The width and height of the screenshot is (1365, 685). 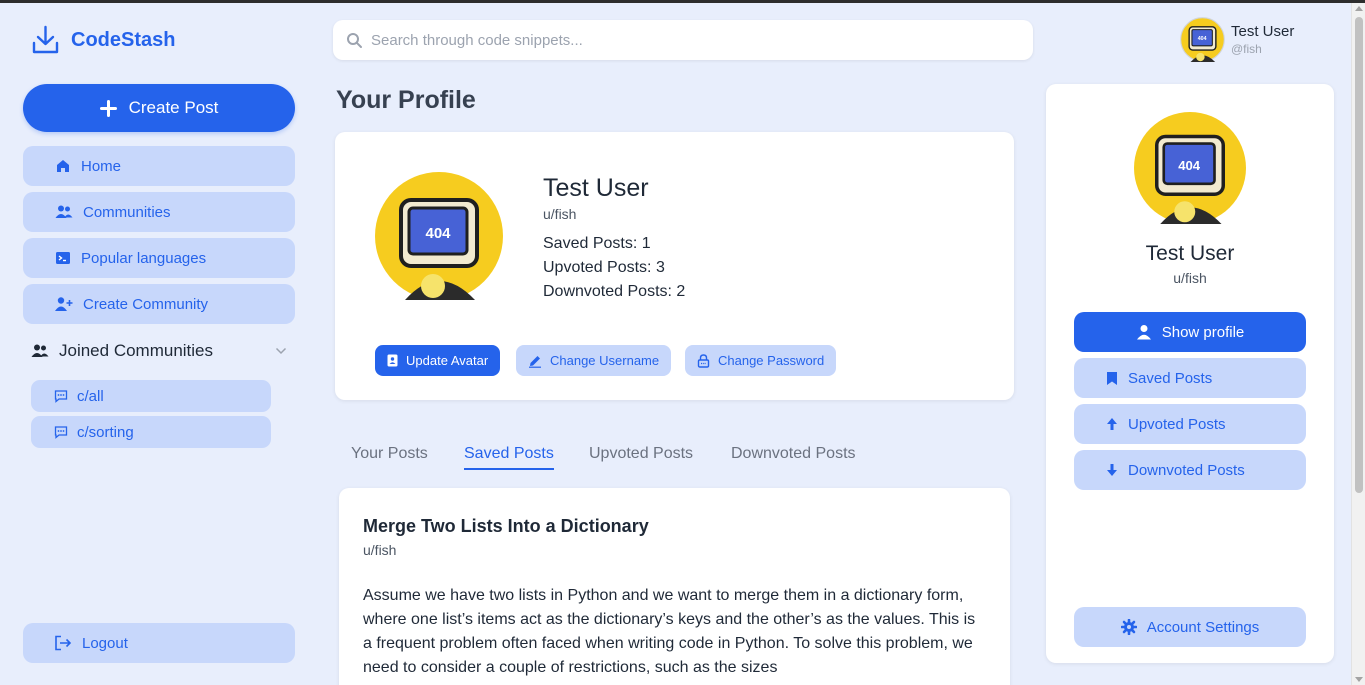 I want to click on tab-upvoted-posts: Upvoted Posts, so click(x=641, y=454).